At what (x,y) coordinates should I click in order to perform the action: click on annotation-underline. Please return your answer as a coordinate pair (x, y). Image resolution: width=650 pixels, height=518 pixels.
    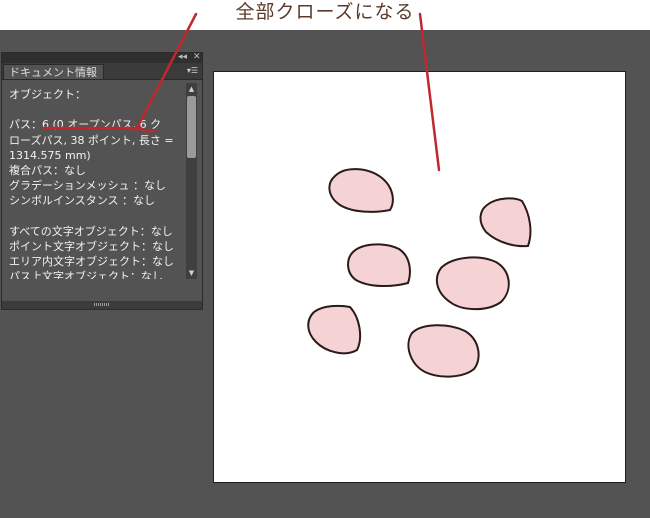
    Looking at the image, I should click on (99, 129).